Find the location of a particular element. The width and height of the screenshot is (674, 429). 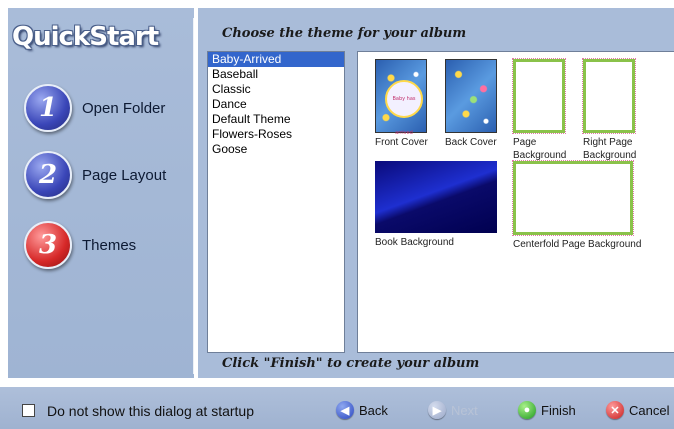

finish-button: ● Finish is located at coordinates (547, 410).